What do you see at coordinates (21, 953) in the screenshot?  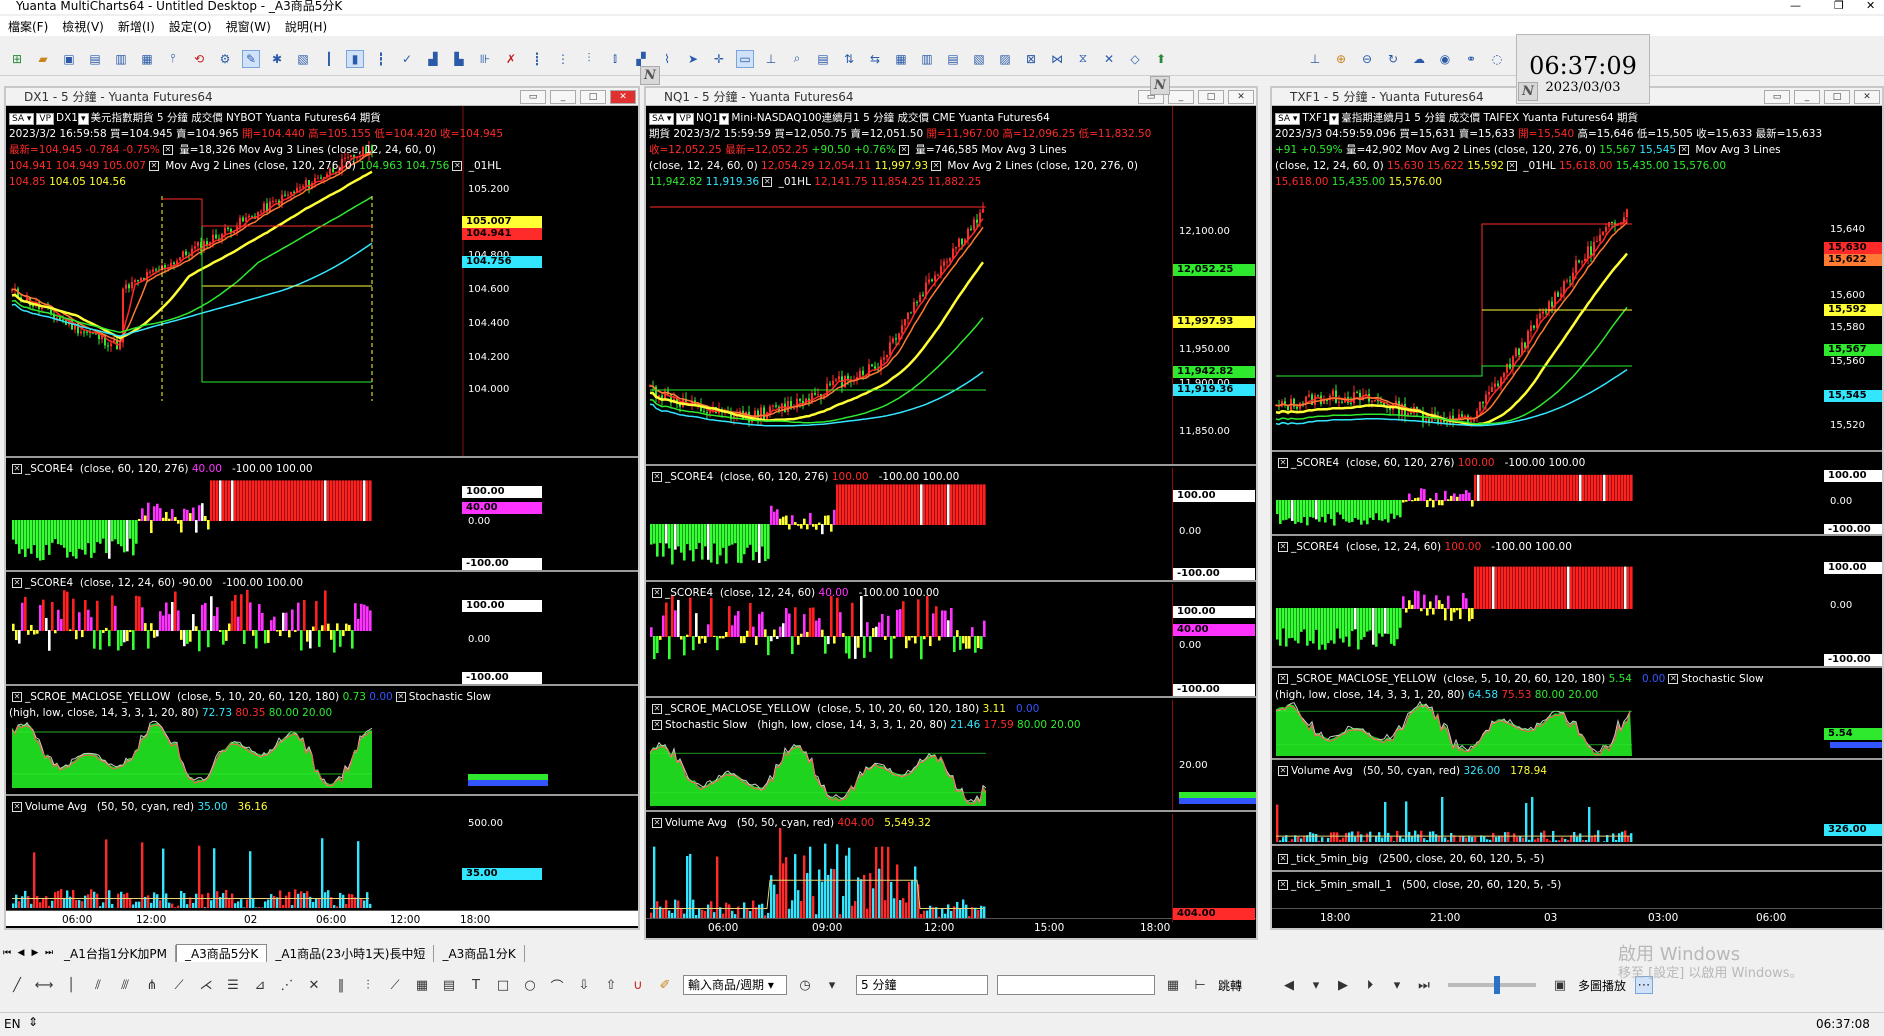 I see `prev-sheet-icon: ◀` at bounding box center [21, 953].